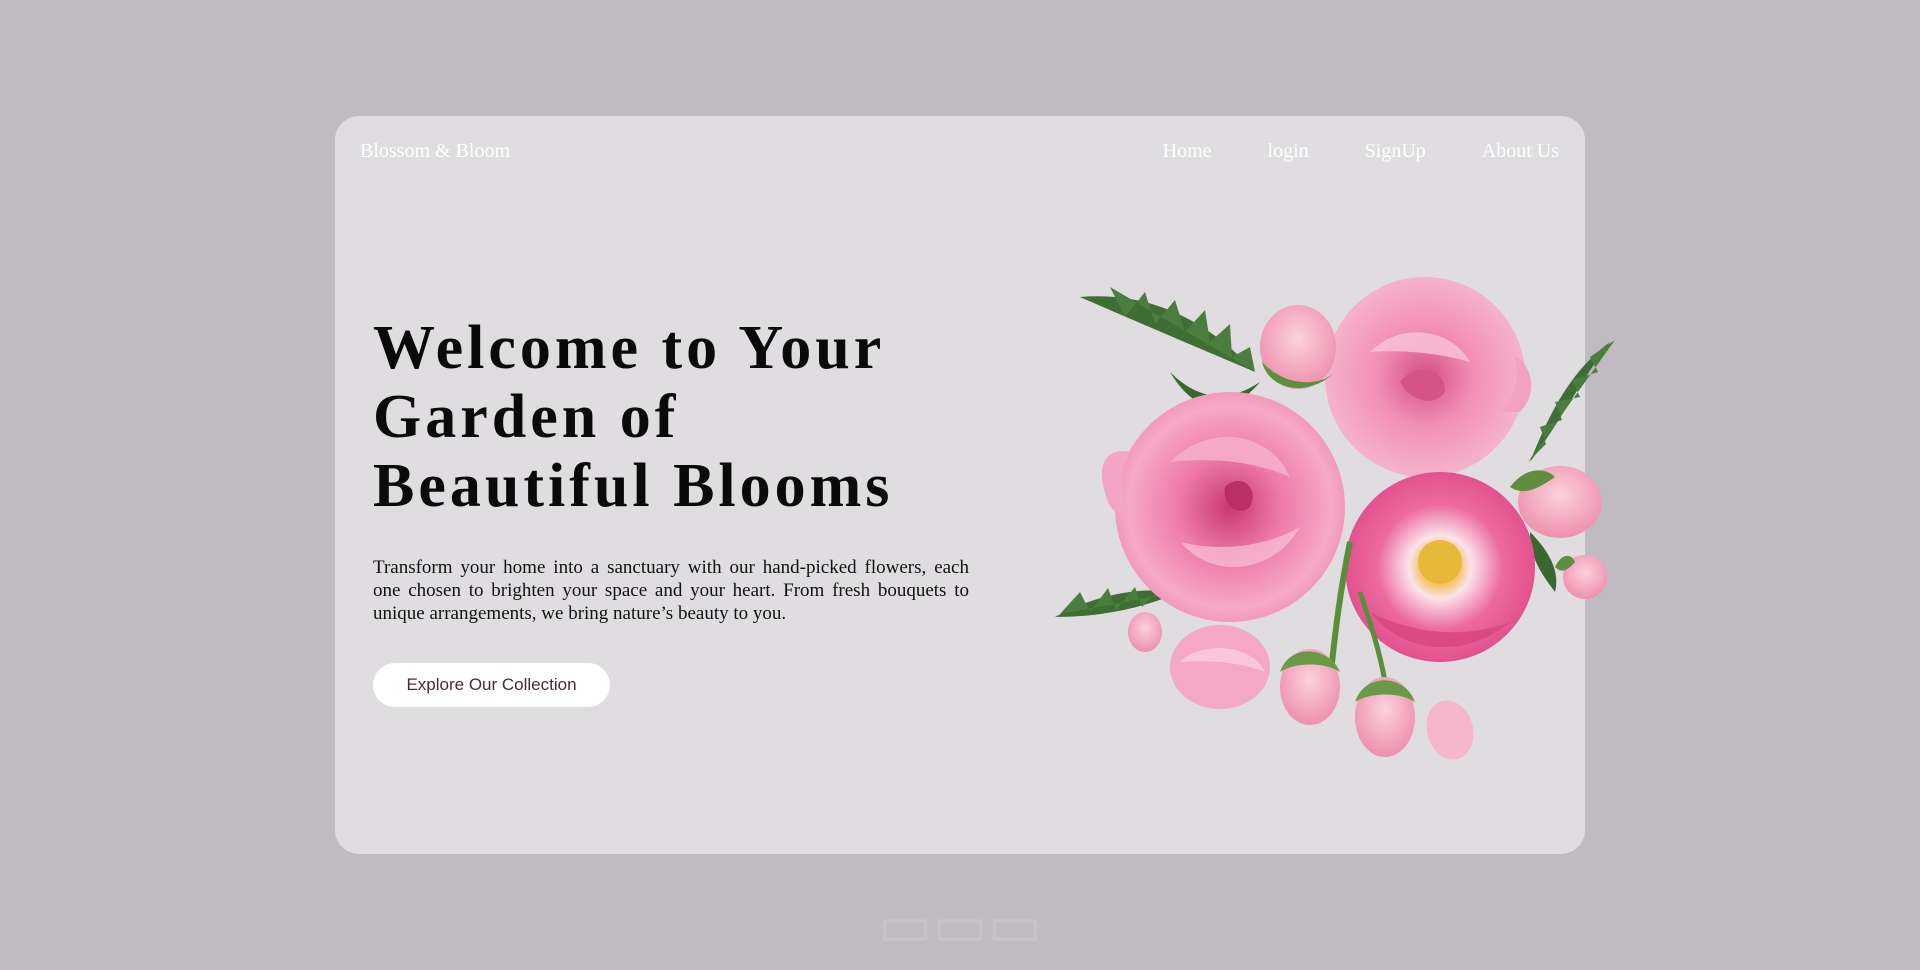 The width and height of the screenshot is (1920, 970). Describe the element at coordinates (1333, 151) in the screenshot. I see `top-nav: Home login SignUp About Us` at that location.